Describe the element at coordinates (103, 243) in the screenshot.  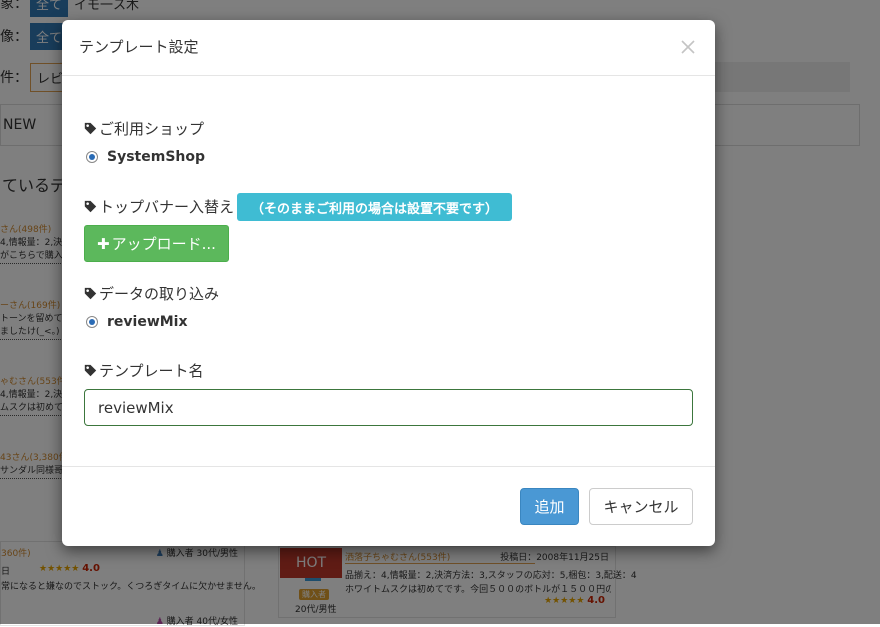
I see `plus-icon: ✚` at that location.